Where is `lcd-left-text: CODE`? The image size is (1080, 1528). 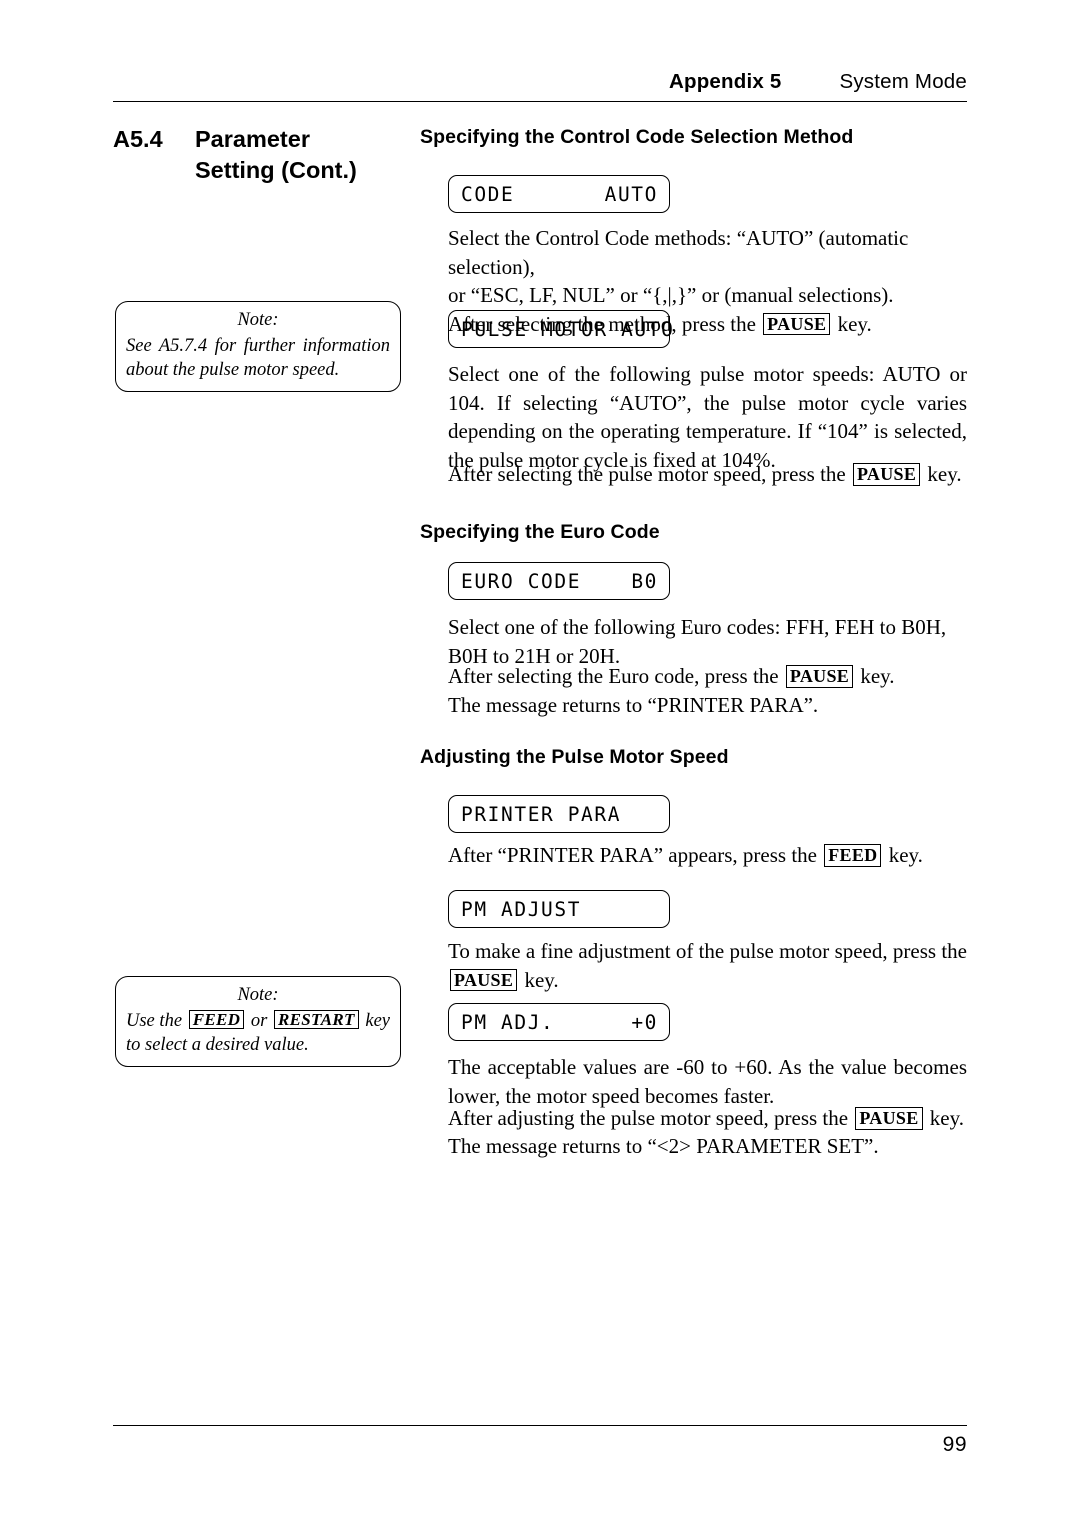 lcd-left-text: CODE is located at coordinates (488, 194).